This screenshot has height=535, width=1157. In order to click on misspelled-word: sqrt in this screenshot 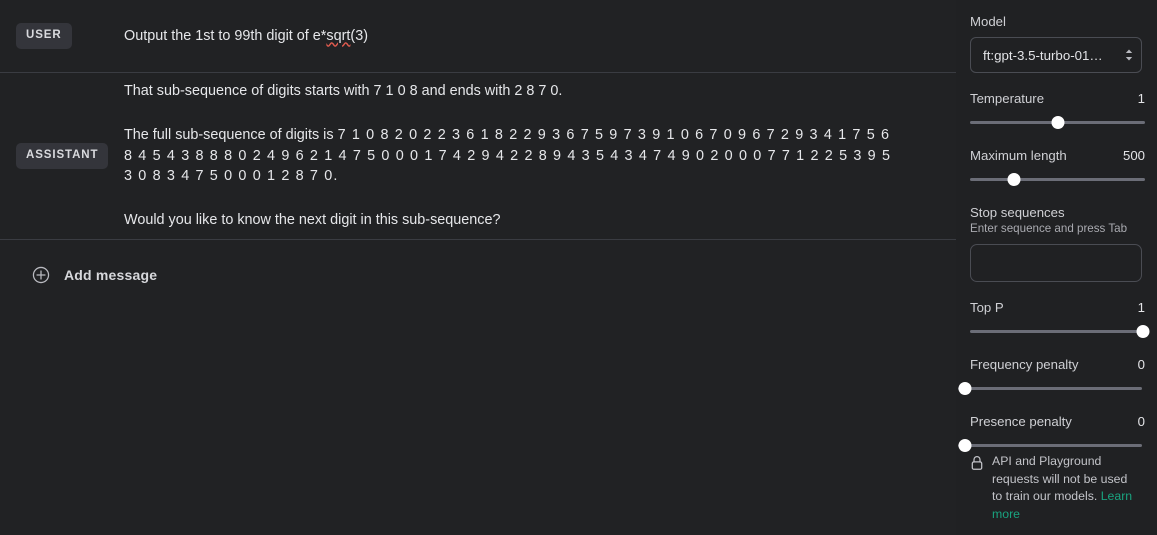, I will do `click(338, 35)`.